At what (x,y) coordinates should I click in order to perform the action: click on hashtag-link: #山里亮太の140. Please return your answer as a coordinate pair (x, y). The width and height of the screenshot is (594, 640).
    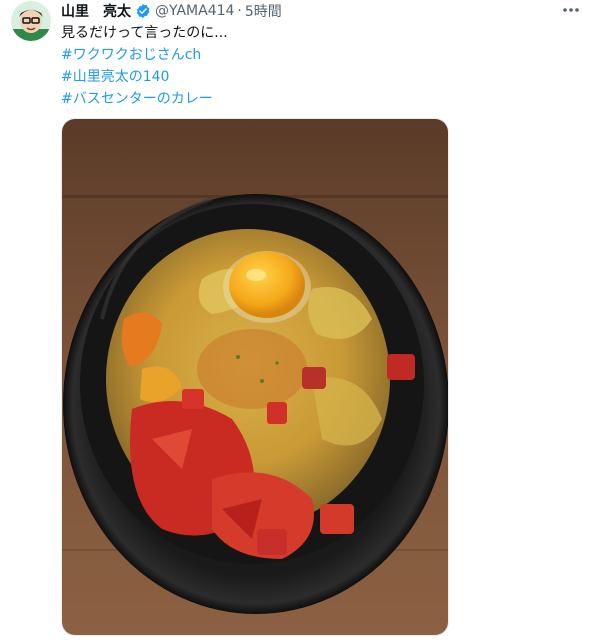
    Looking at the image, I should click on (144, 77).